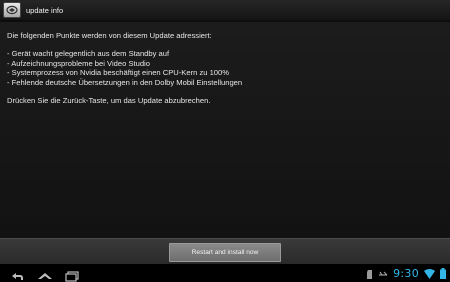  What do you see at coordinates (225, 273) in the screenshot?
I see `system-nav-bar: 9:30` at bounding box center [225, 273].